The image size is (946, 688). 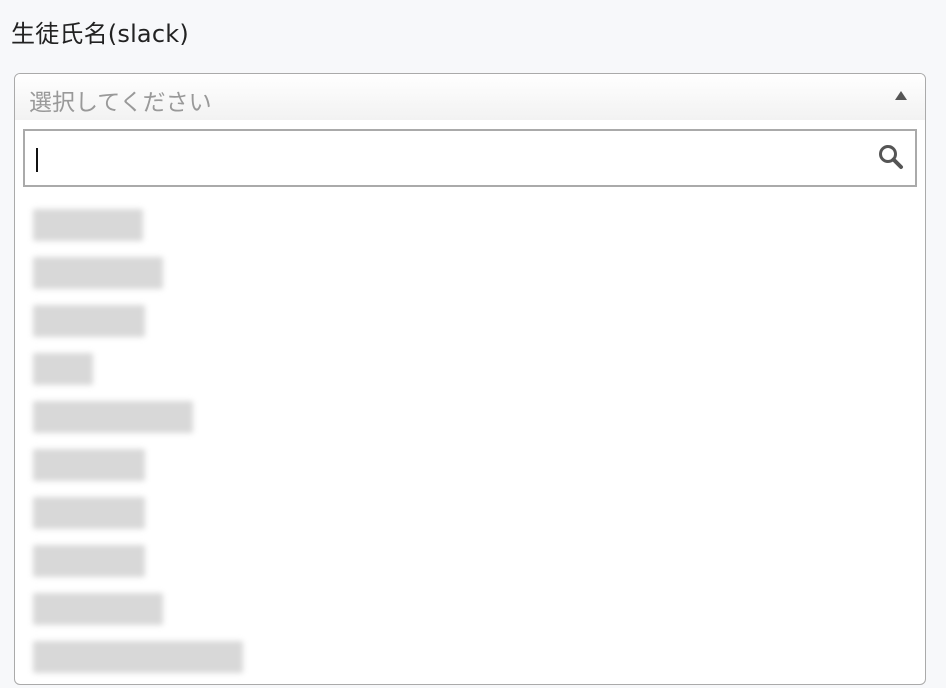 What do you see at coordinates (100, 34) in the screenshot?
I see `field-label: 生徒氏名(slack)` at bounding box center [100, 34].